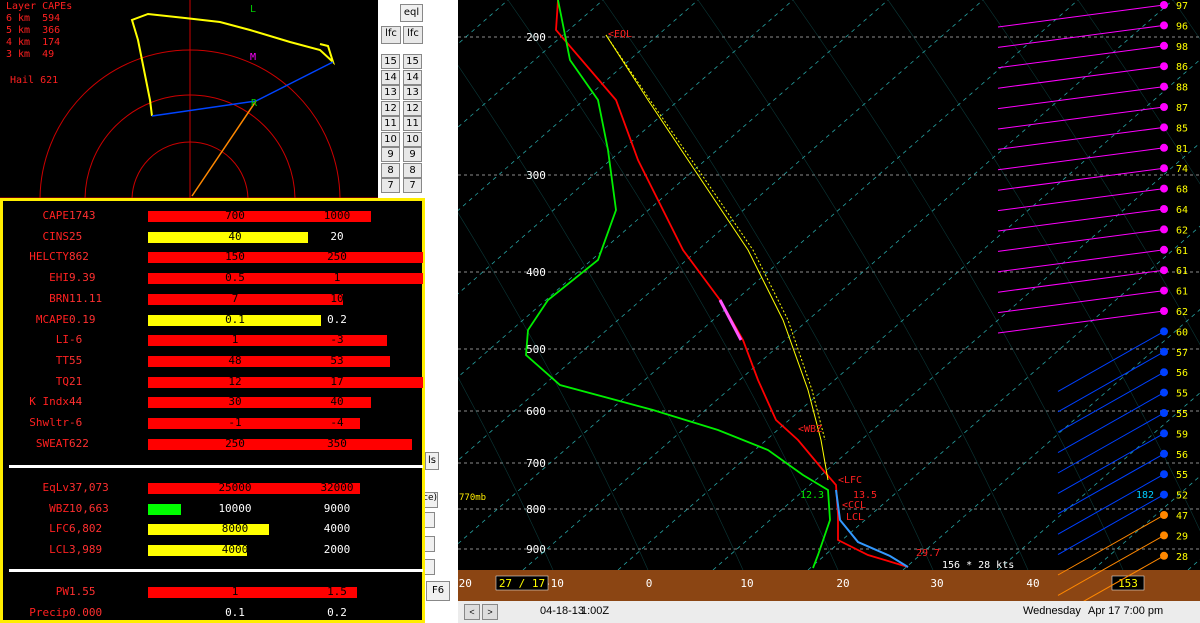 This screenshot has height=623, width=1200. Describe the element at coordinates (337, 298) in the screenshot. I see `threshold-2: 10` at that location.